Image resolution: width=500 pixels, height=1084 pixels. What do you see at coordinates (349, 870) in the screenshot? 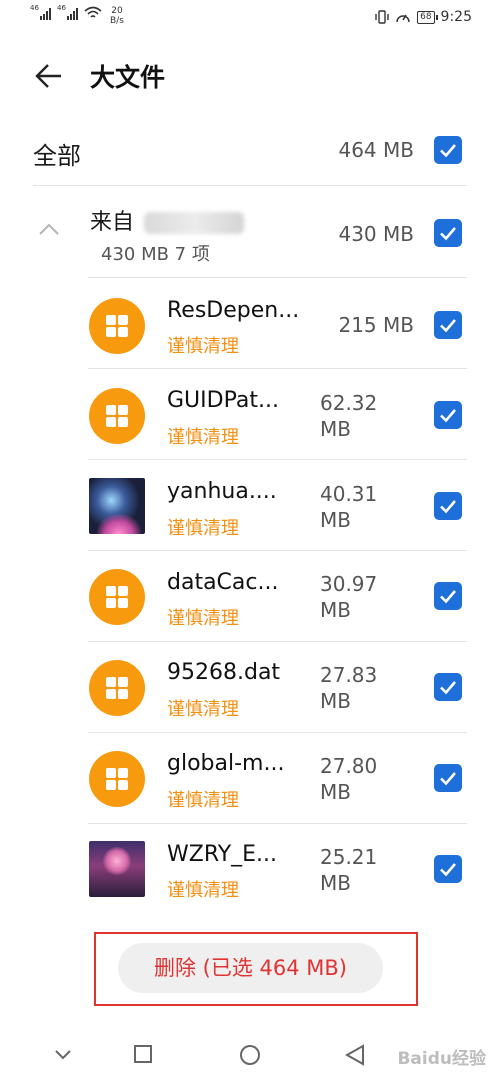
I see `file-size: 25.21 MB` at bounding box center [349, 870].